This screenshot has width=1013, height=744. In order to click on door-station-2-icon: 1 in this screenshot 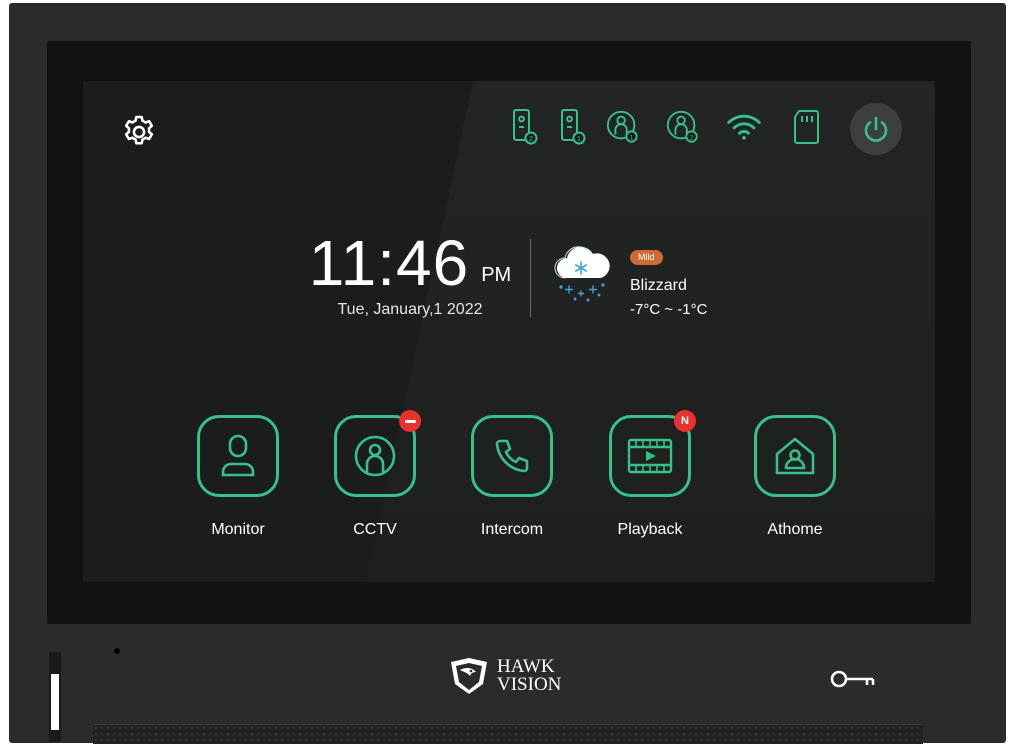, I will do `click(573, 127)`.